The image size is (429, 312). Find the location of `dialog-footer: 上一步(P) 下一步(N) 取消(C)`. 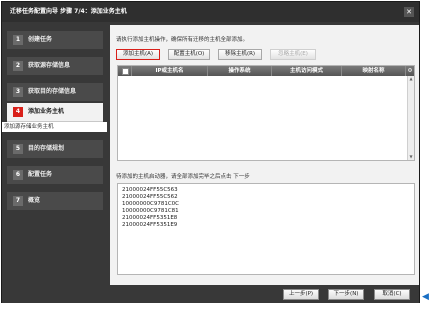

dialog-footer: 上一步(P) 下一步(N) 取消(C) is located at coordinates (210, 294).